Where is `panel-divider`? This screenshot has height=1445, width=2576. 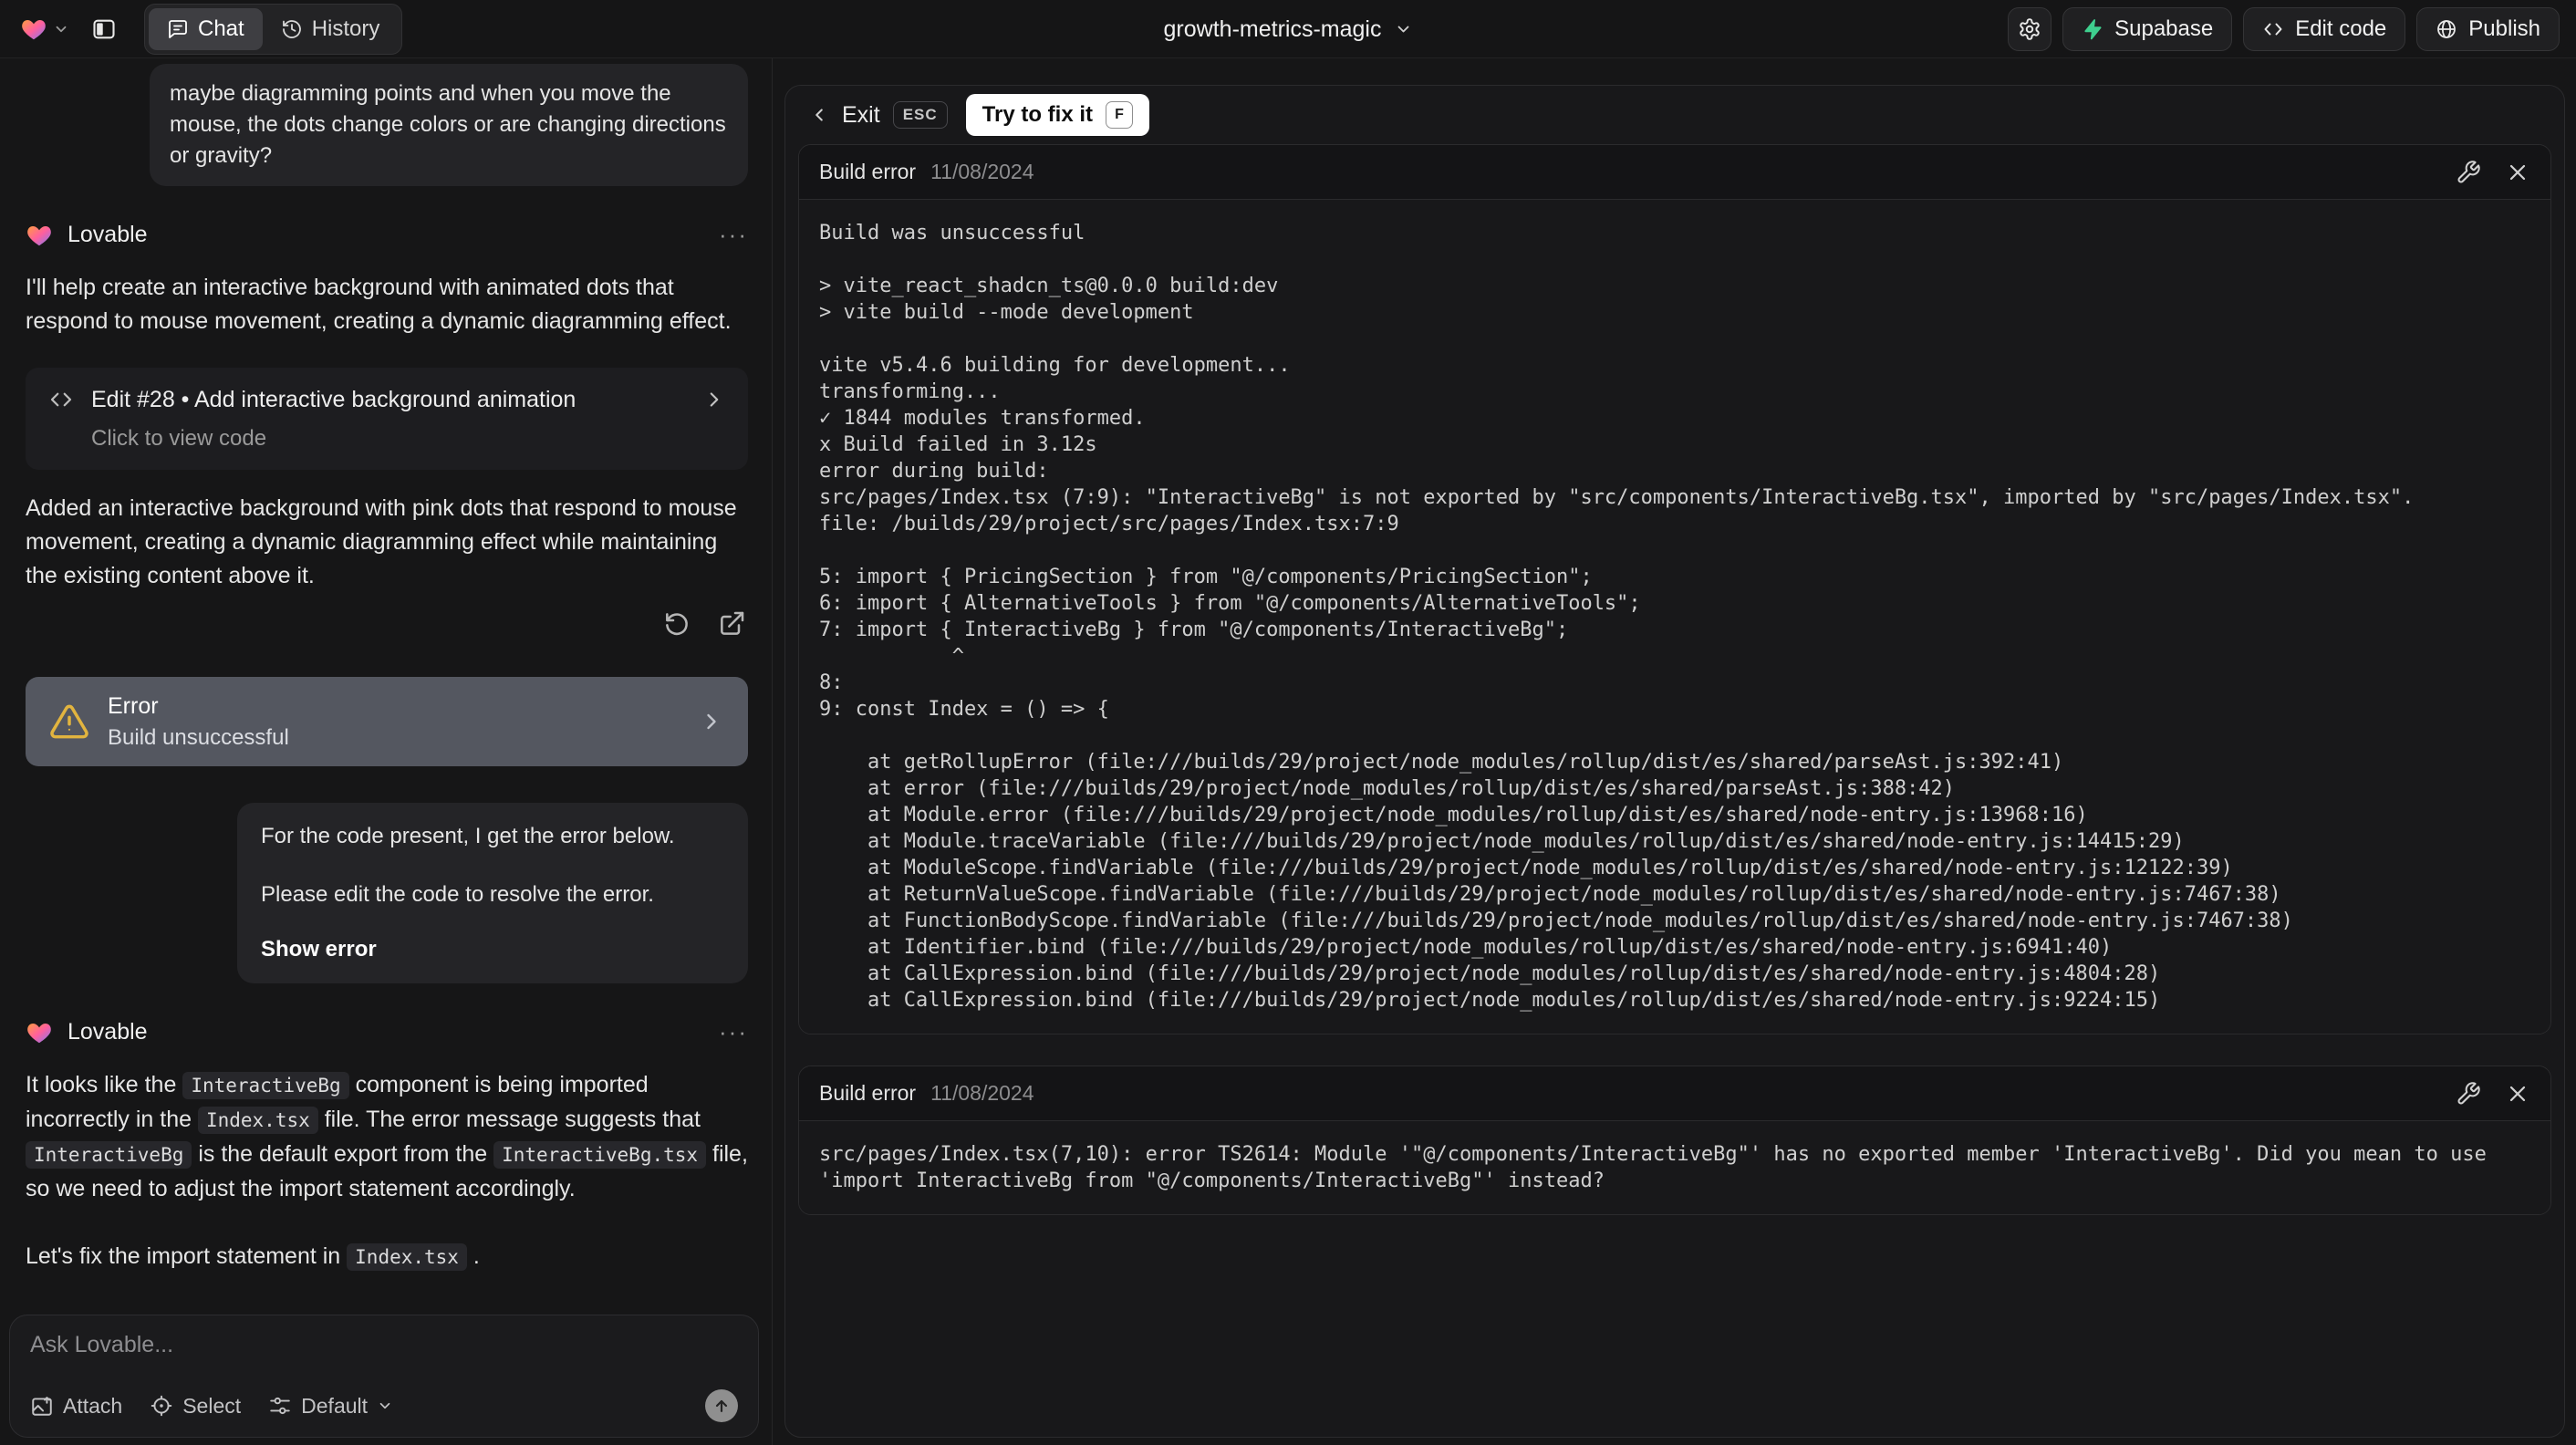
panel-divider is located at coordinates (772, 751).